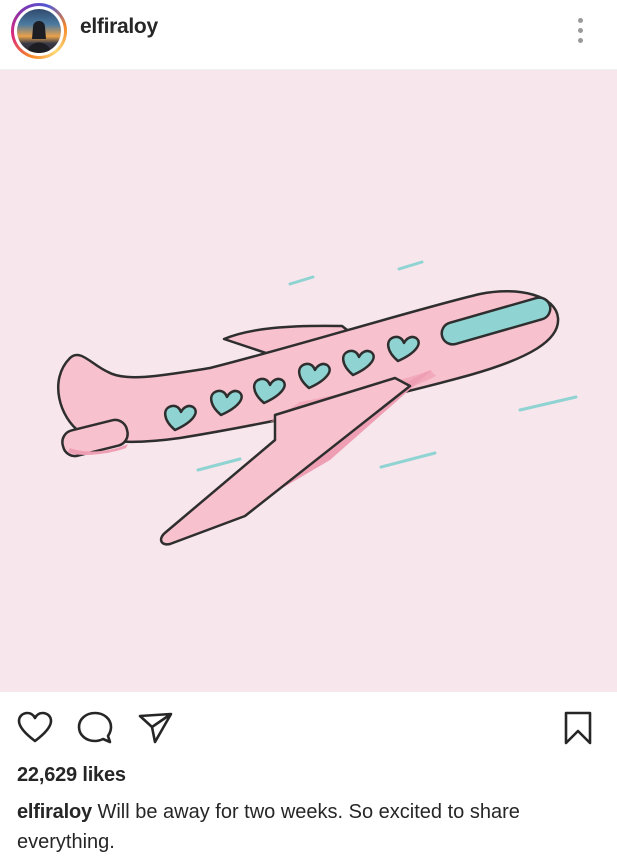  I want to click on avatar, so click(39, 31).